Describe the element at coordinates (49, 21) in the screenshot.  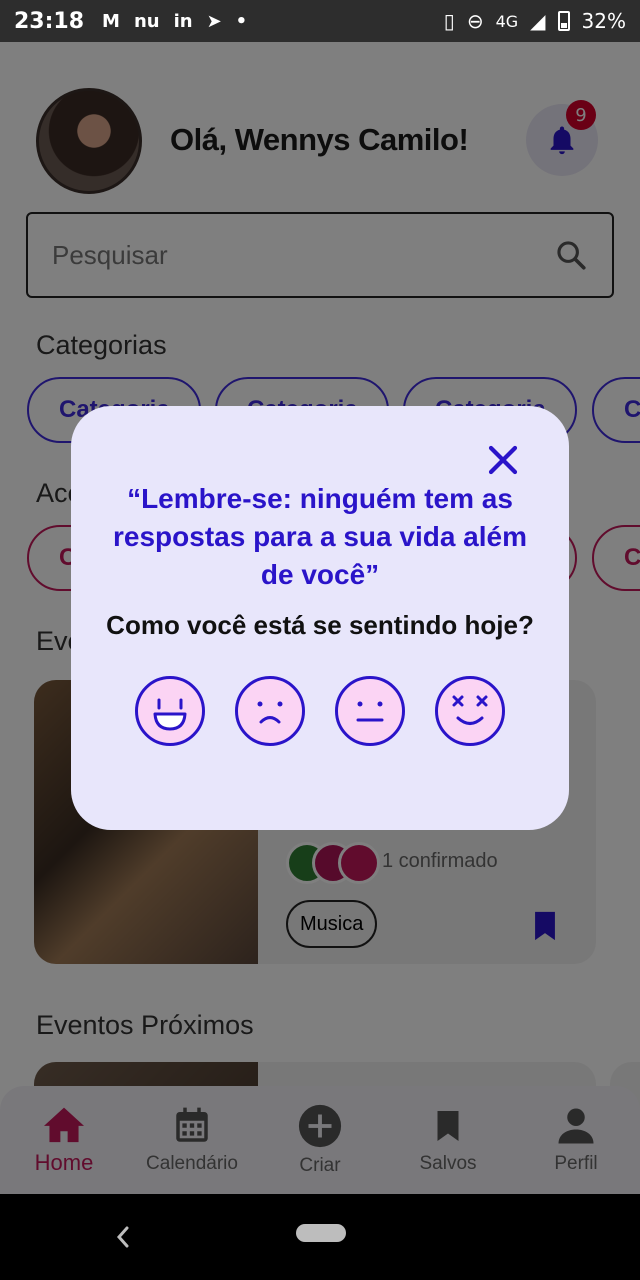
I see `status-time: 23:18` at that location.